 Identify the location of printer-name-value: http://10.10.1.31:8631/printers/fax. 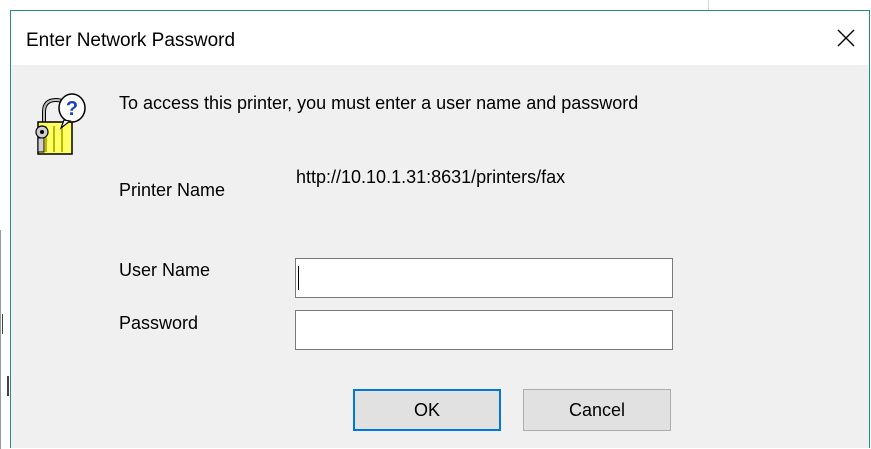
(431, 177).